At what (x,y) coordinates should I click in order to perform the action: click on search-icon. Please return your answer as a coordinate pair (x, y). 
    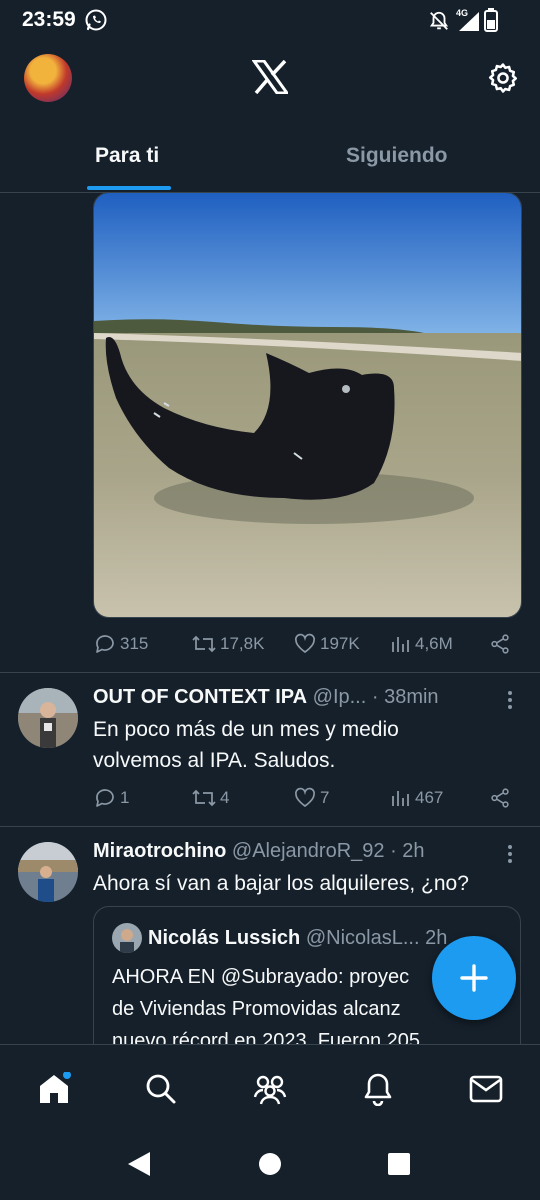
    Looking at the image, I should click on (161, 1089).